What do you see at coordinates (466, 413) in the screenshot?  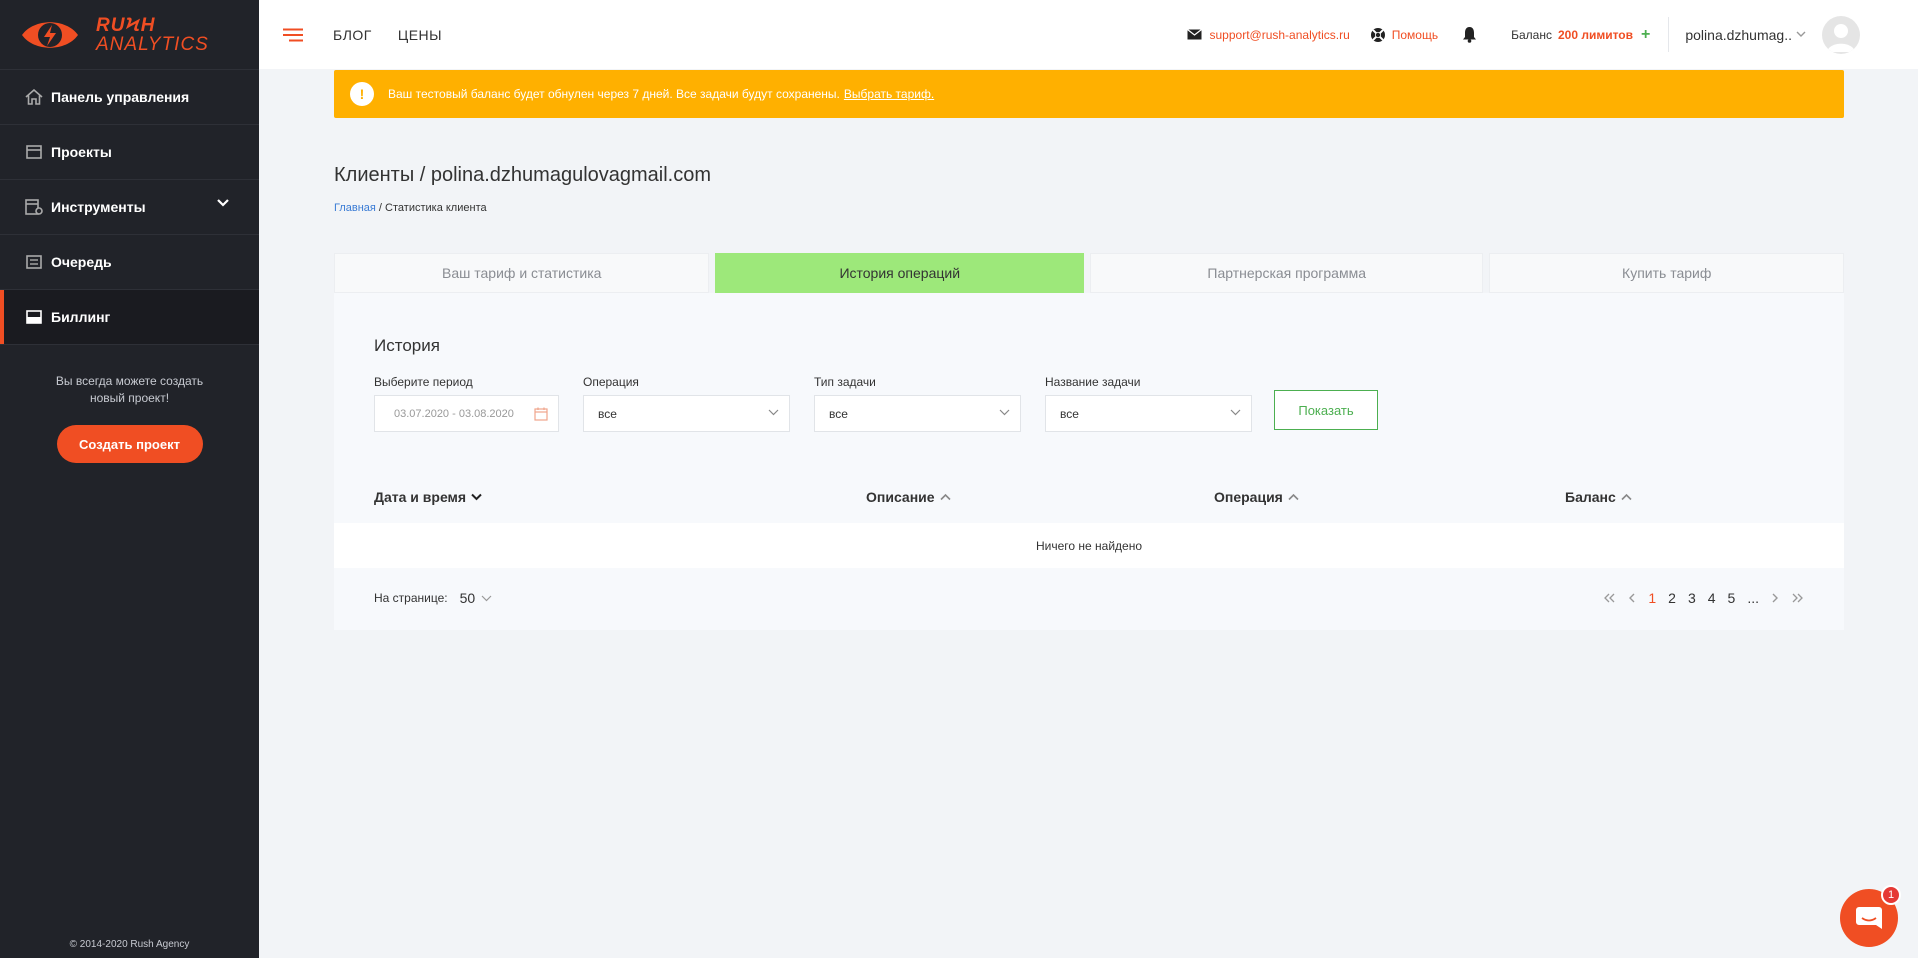 I see `period-date-range-input: 03.07.2020 - 03.08.2020` at bounding box center [466, 413].